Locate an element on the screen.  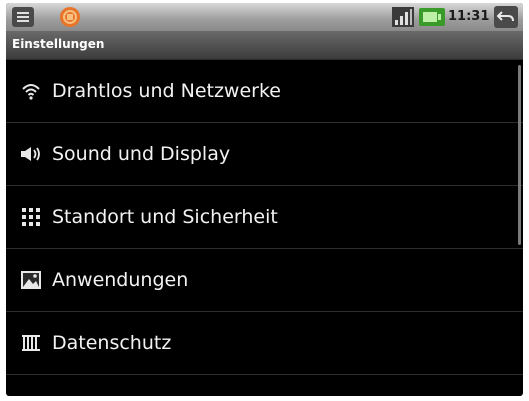
header: Einstellungen is located at coordinates (264, 45).